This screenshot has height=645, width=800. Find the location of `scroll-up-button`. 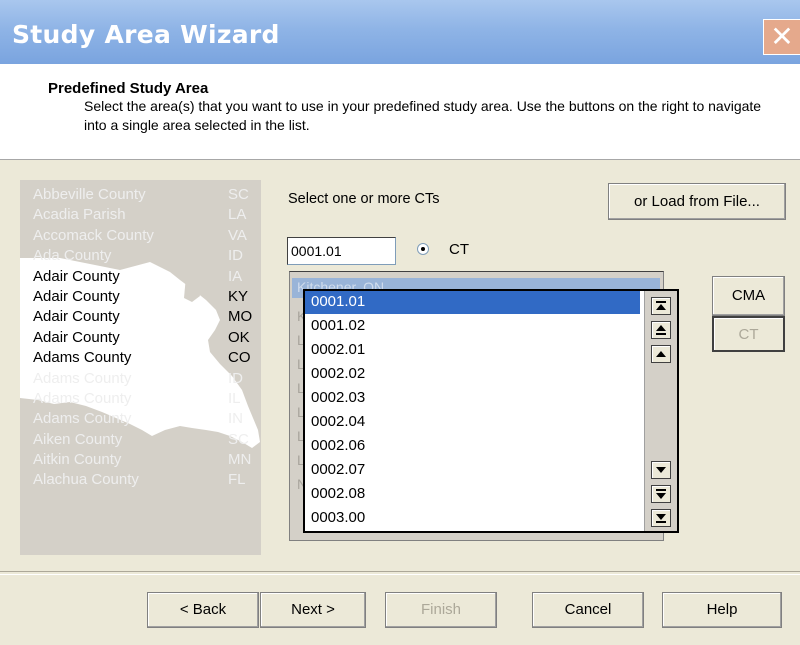

scroll-up-button is located at coordinates (661, 354).